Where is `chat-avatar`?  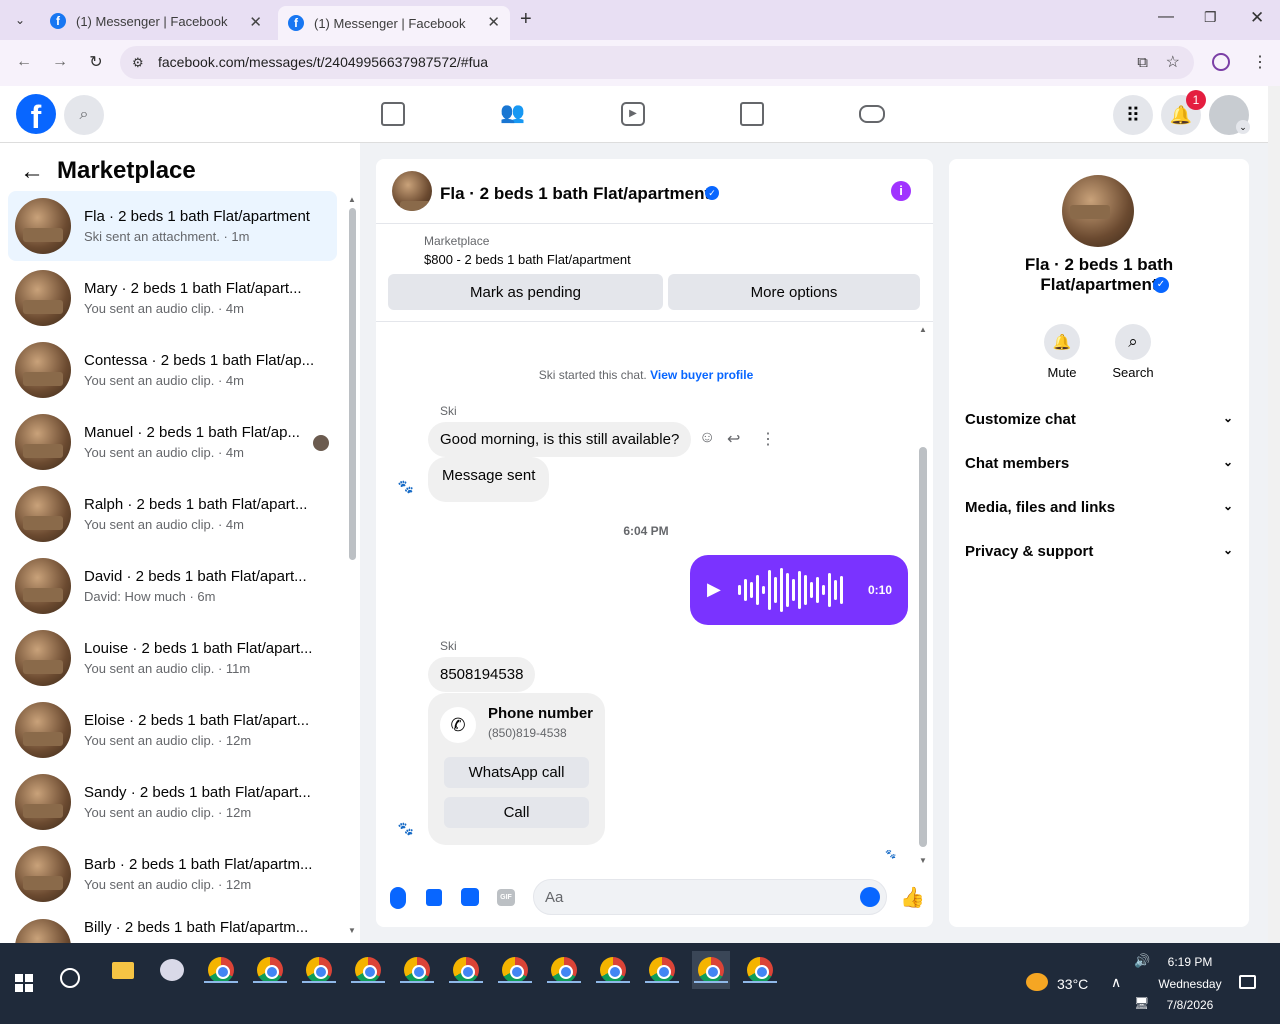 chat-avatar is located at coordinates (412, 191).